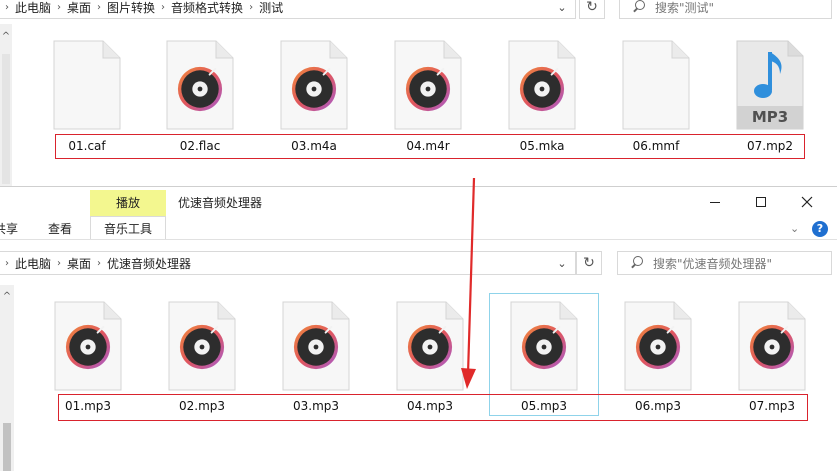 The width and height of the screenshot is (837, 471). I want to click on search-placeholder: 搜索"测试", so click(685, 7).